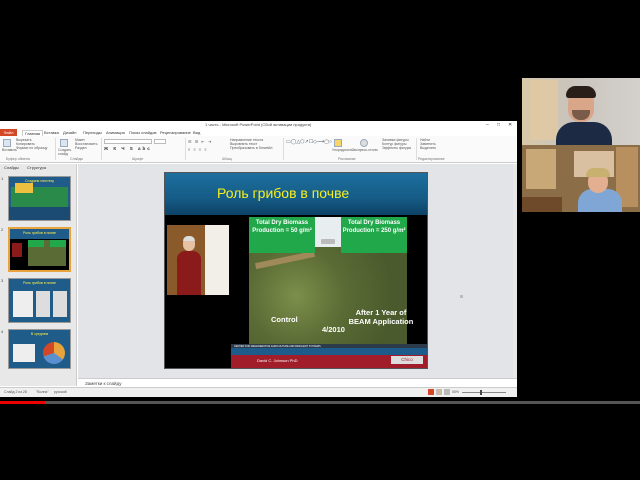 Image resolution: width=640 pixels, height=480 pixels. I want to click on format-painter-button: Формат по образцу, so click(31, 148).